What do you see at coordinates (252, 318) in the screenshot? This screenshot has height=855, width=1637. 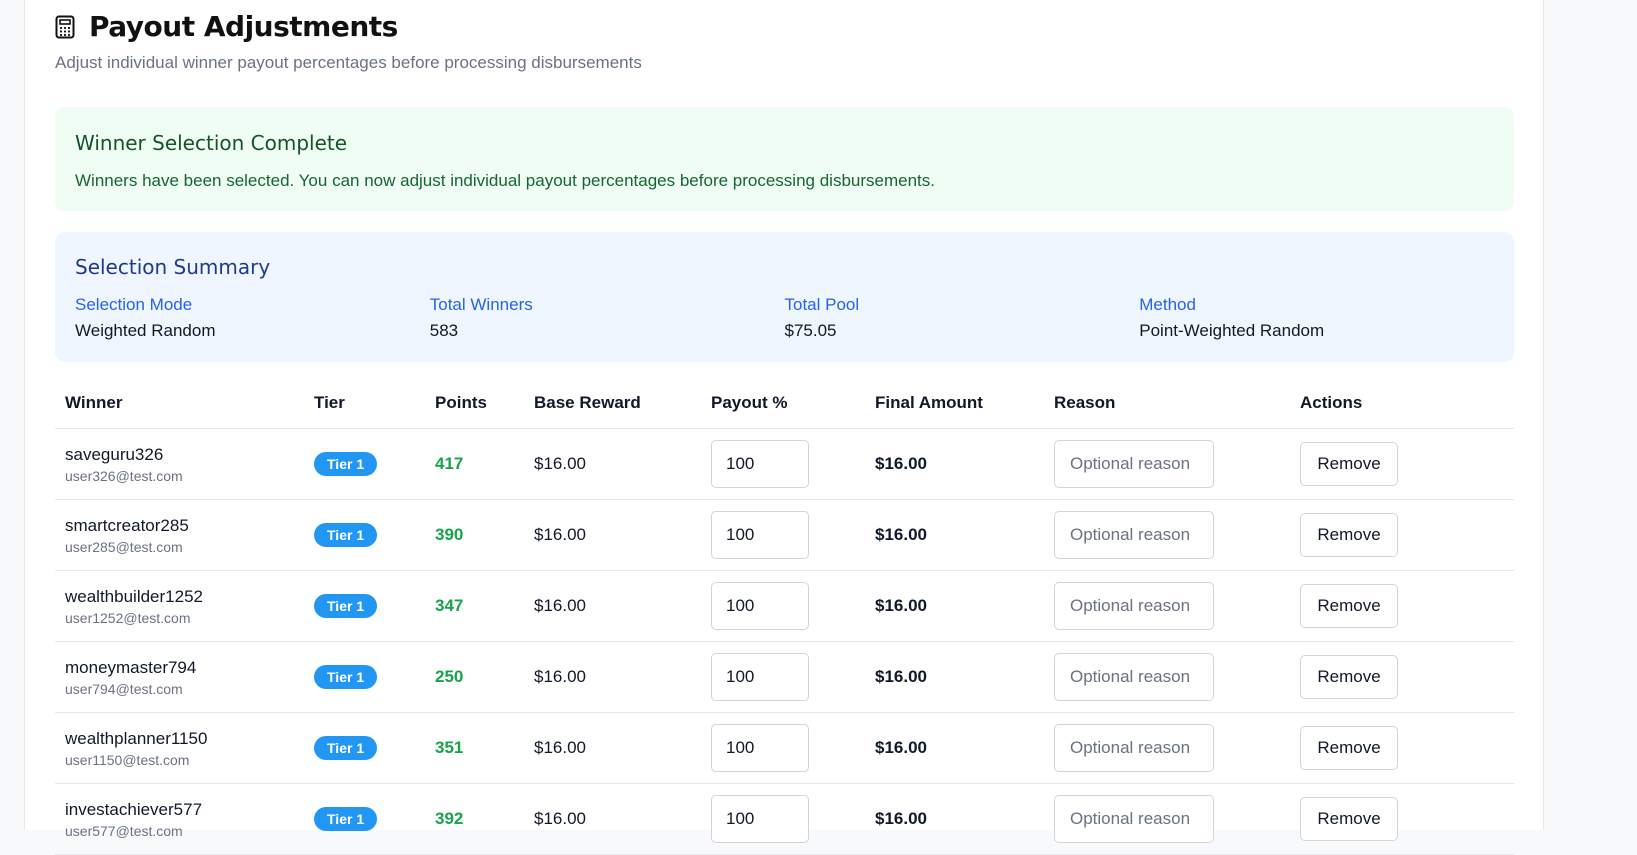 I see `summary-selection-mode: Selection Mode Weighted Random` at bounding box center [252, 318].